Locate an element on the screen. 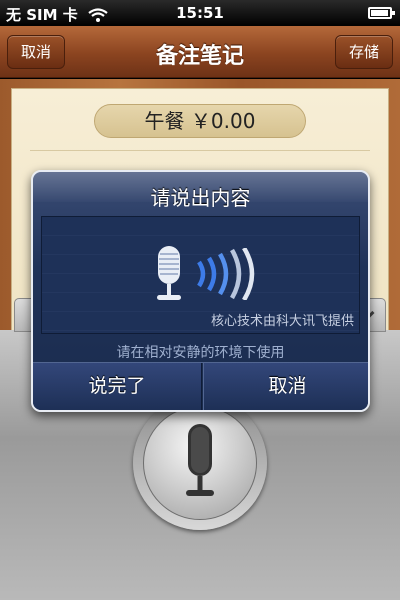 Image resolution: width=400 pixels, height=600 pixels. paper-divider is located at coordinates (200, 150).